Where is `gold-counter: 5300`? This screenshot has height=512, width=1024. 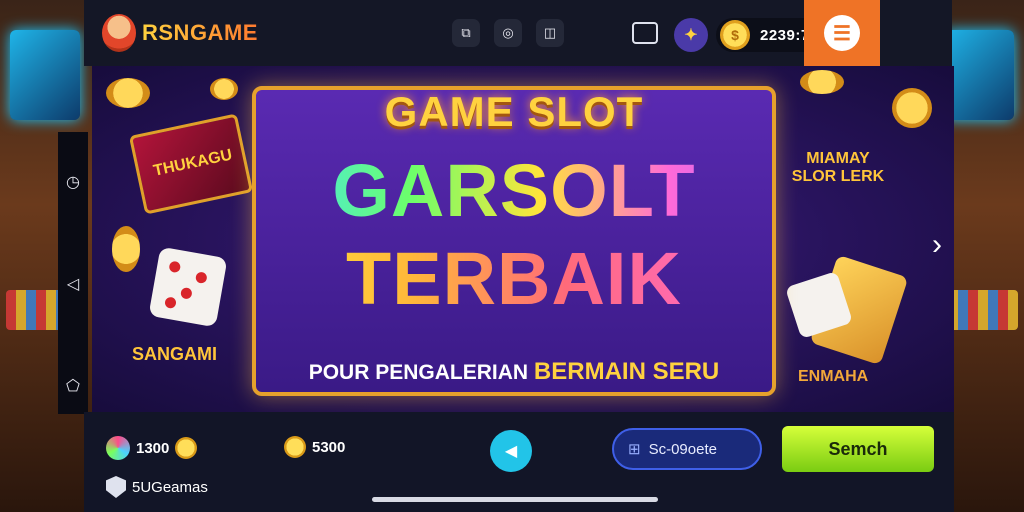 gold-counter: 5300 is located at coordinates (317, 447).